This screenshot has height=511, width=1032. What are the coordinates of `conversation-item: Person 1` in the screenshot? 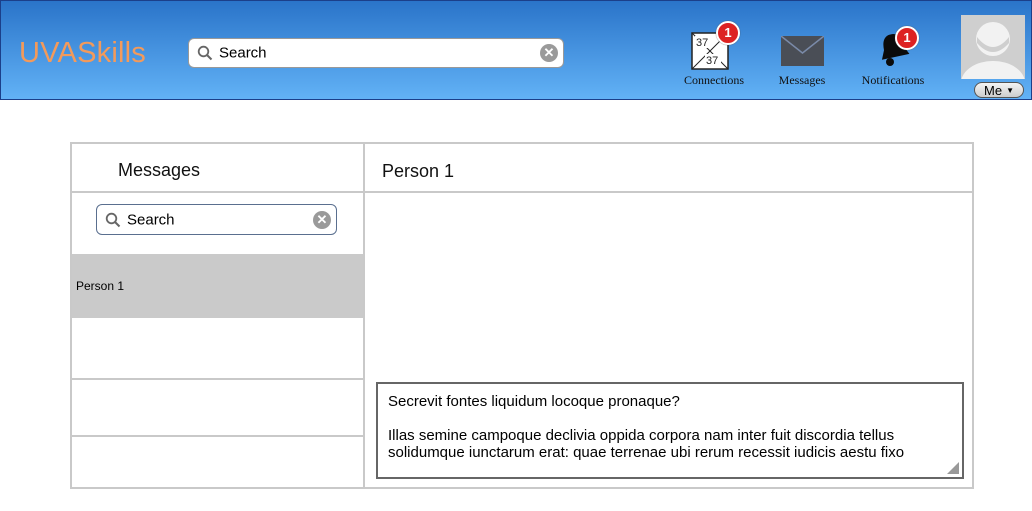 It's located at (217, 286).